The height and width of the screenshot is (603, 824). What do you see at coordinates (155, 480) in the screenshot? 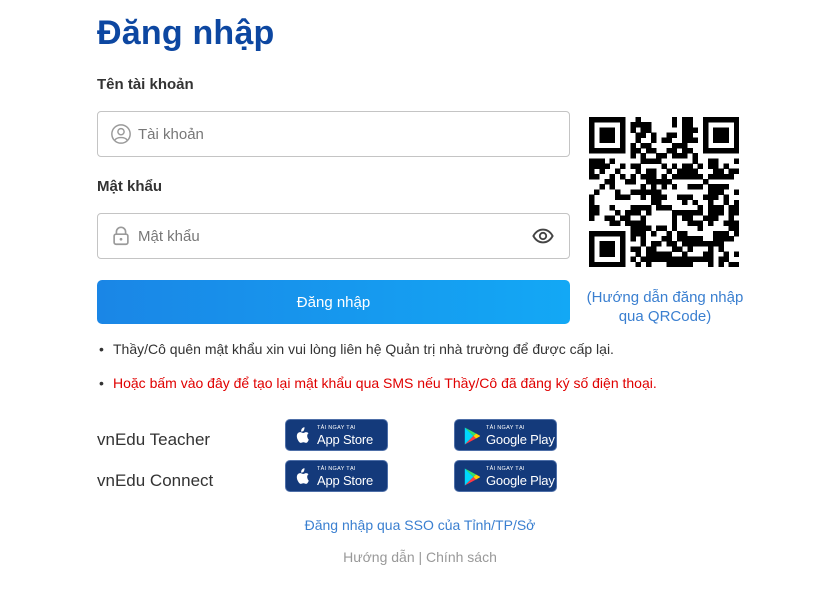
I see `app-name-connect: vnEdu Connect` at bounding box center [155, 480].